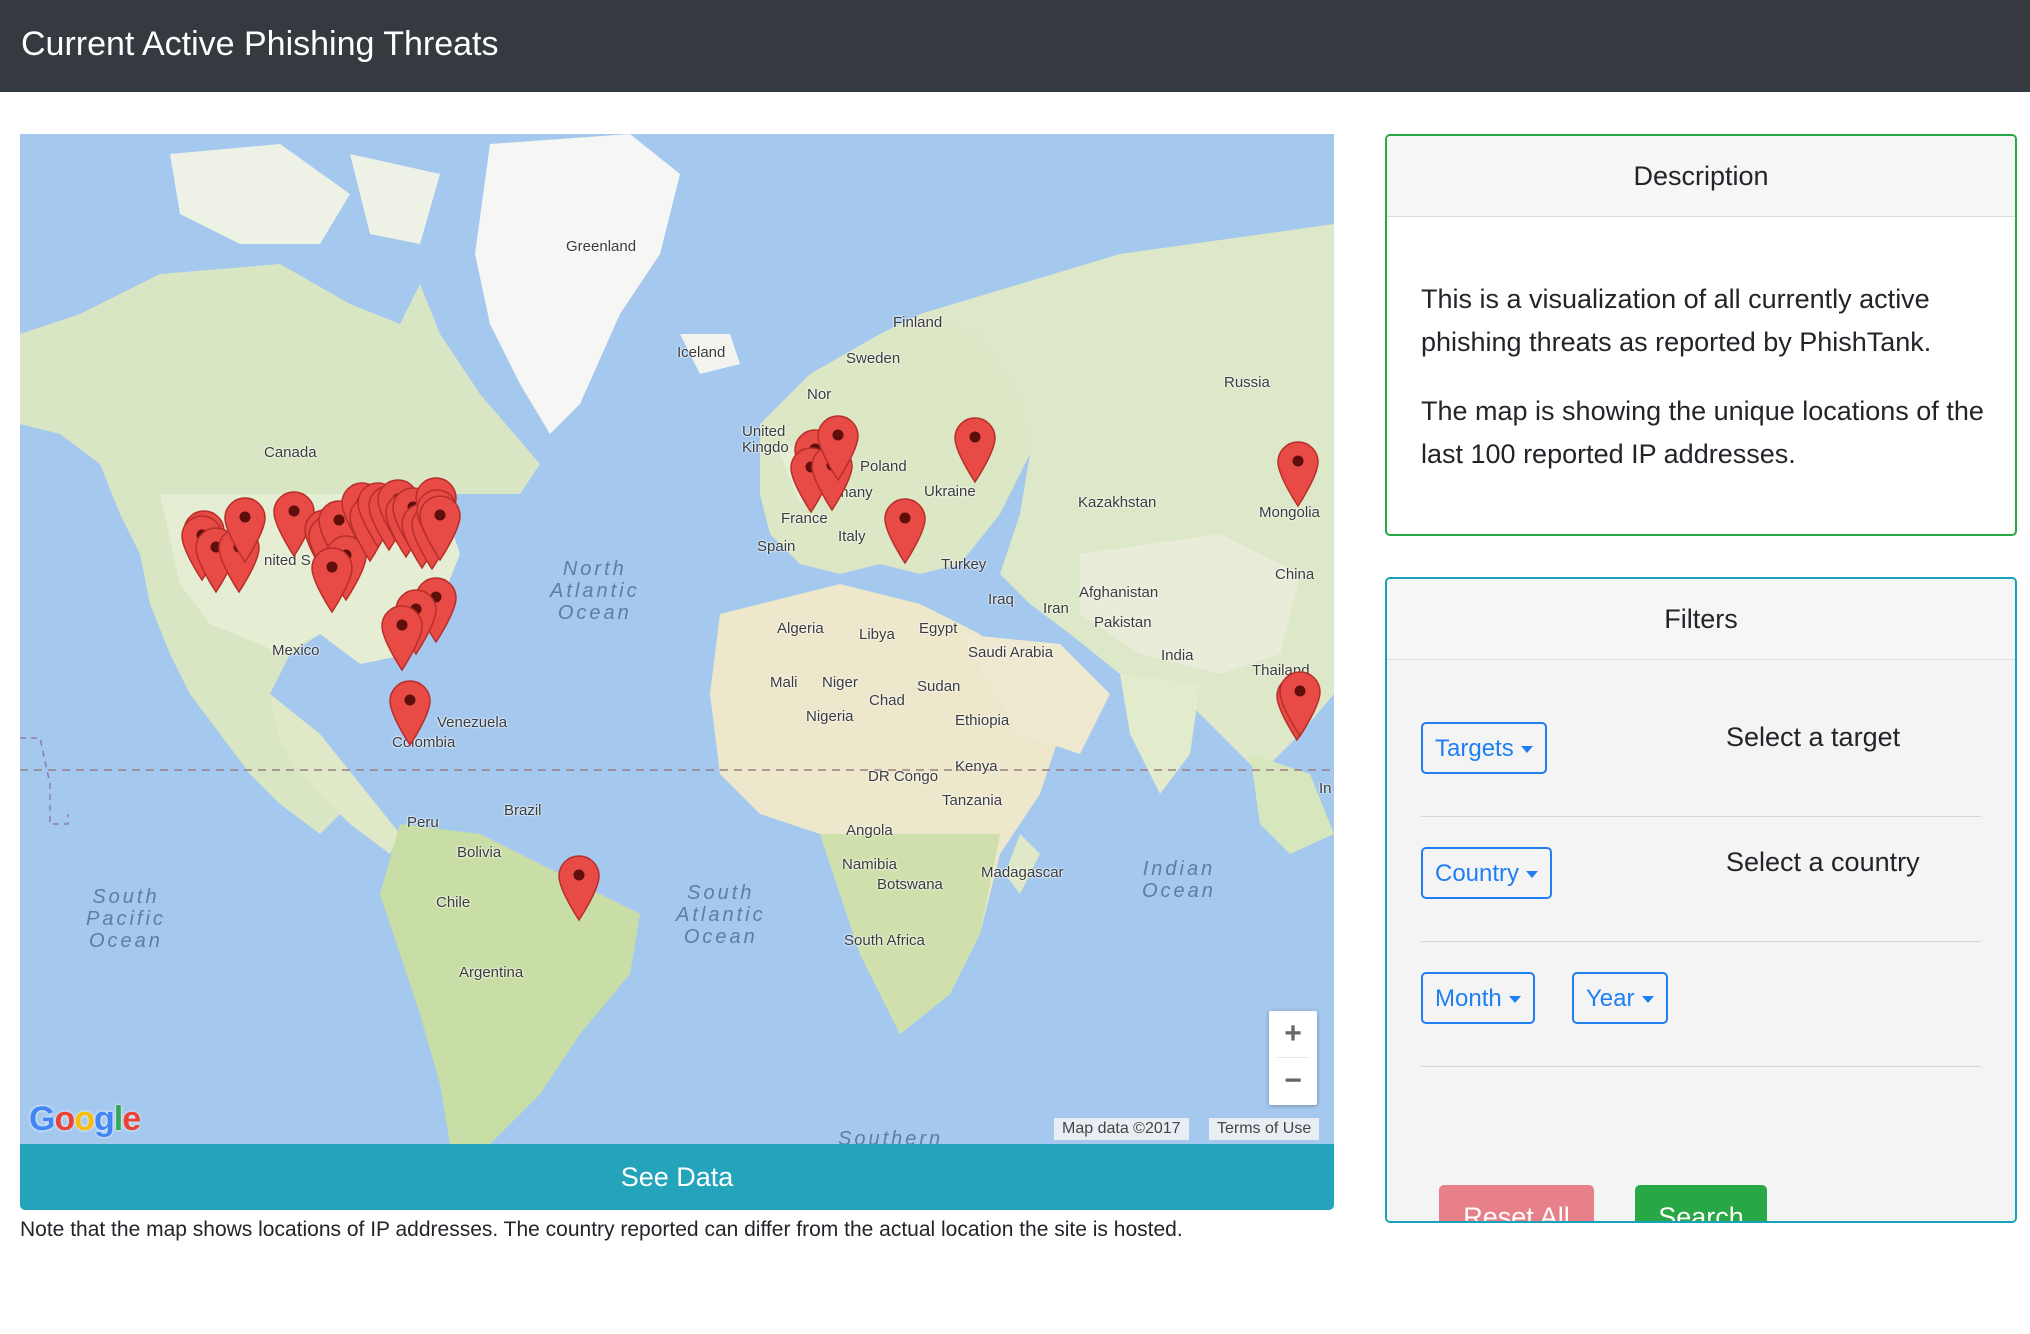  Describe the element at coordinates (1293, 1081) in the screenshot. I see `zoom-out-button: −` at that location.